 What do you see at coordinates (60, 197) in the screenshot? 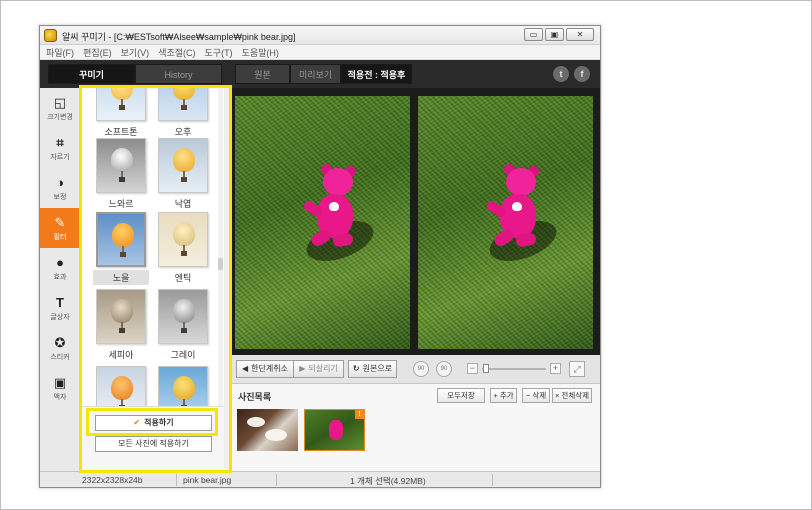
I see `sidebar-item-label: 보정` at bounding box center [60, 197].